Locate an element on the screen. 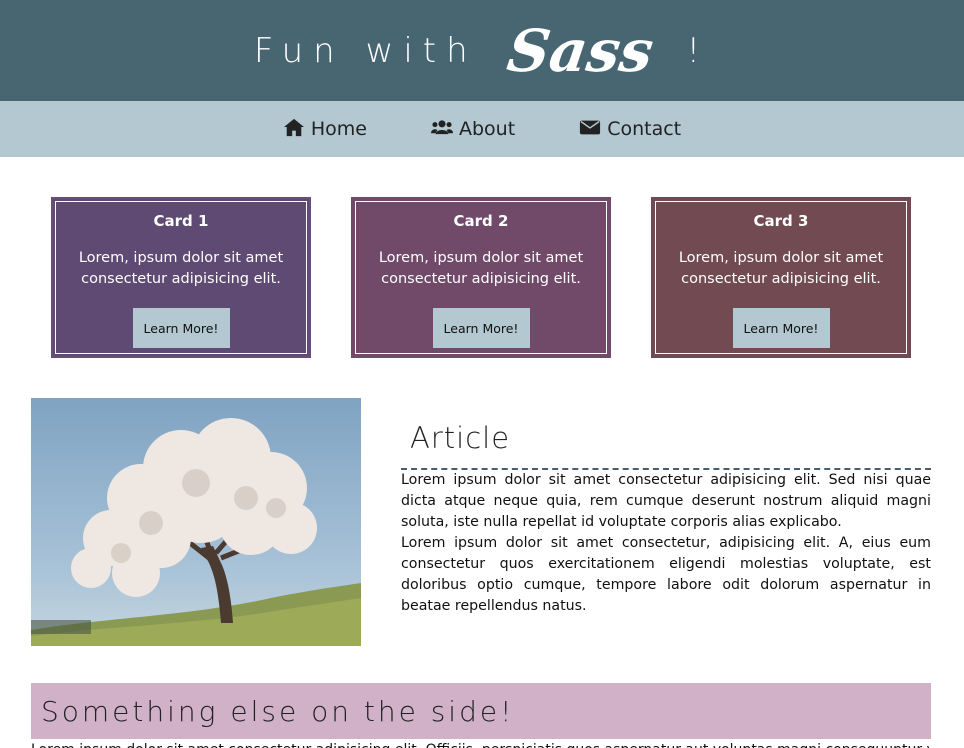  main-nav: Home About Contact is located at coordinates (482, 129).